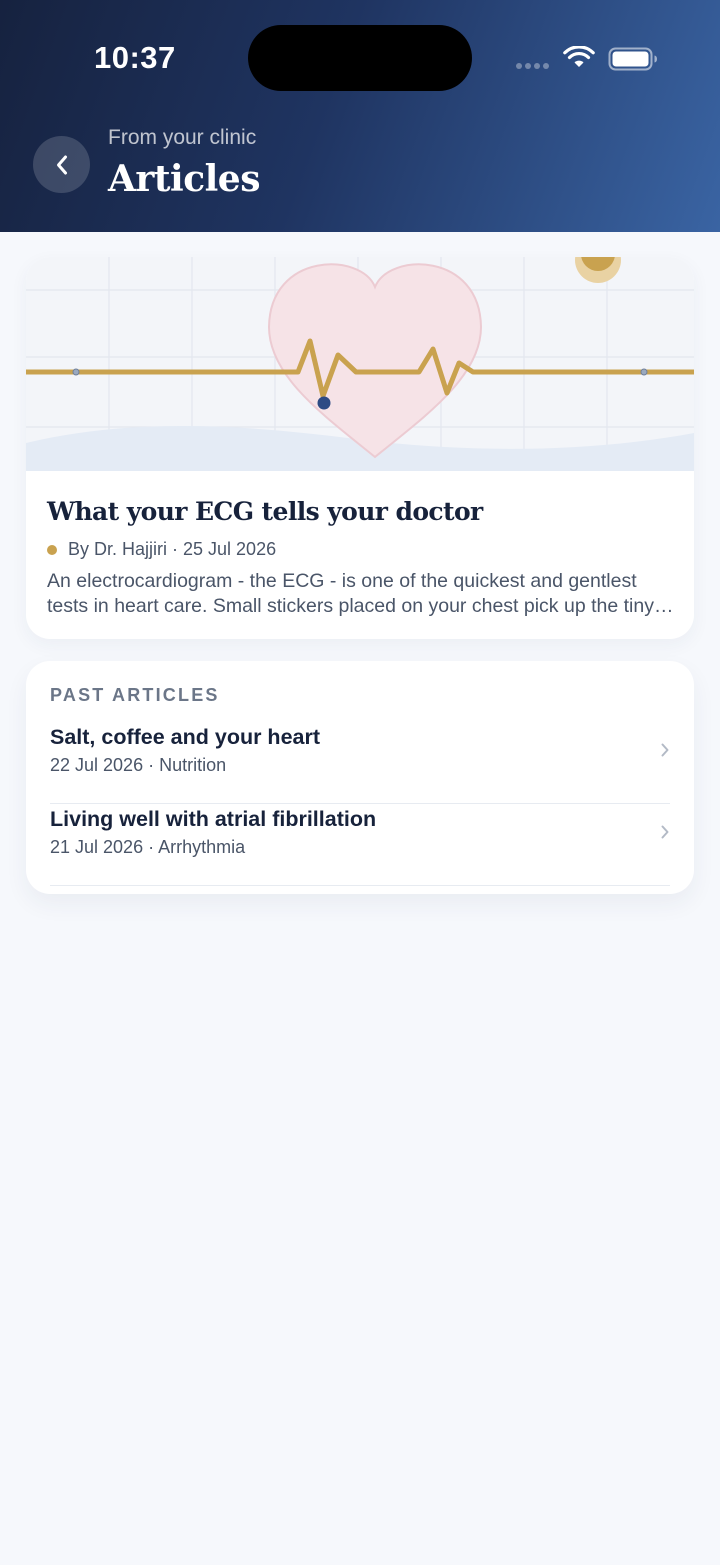  Describe the element at coordinates (182, 137) in the screenshot. I see `header-subtitle: From your clinic` at that location.